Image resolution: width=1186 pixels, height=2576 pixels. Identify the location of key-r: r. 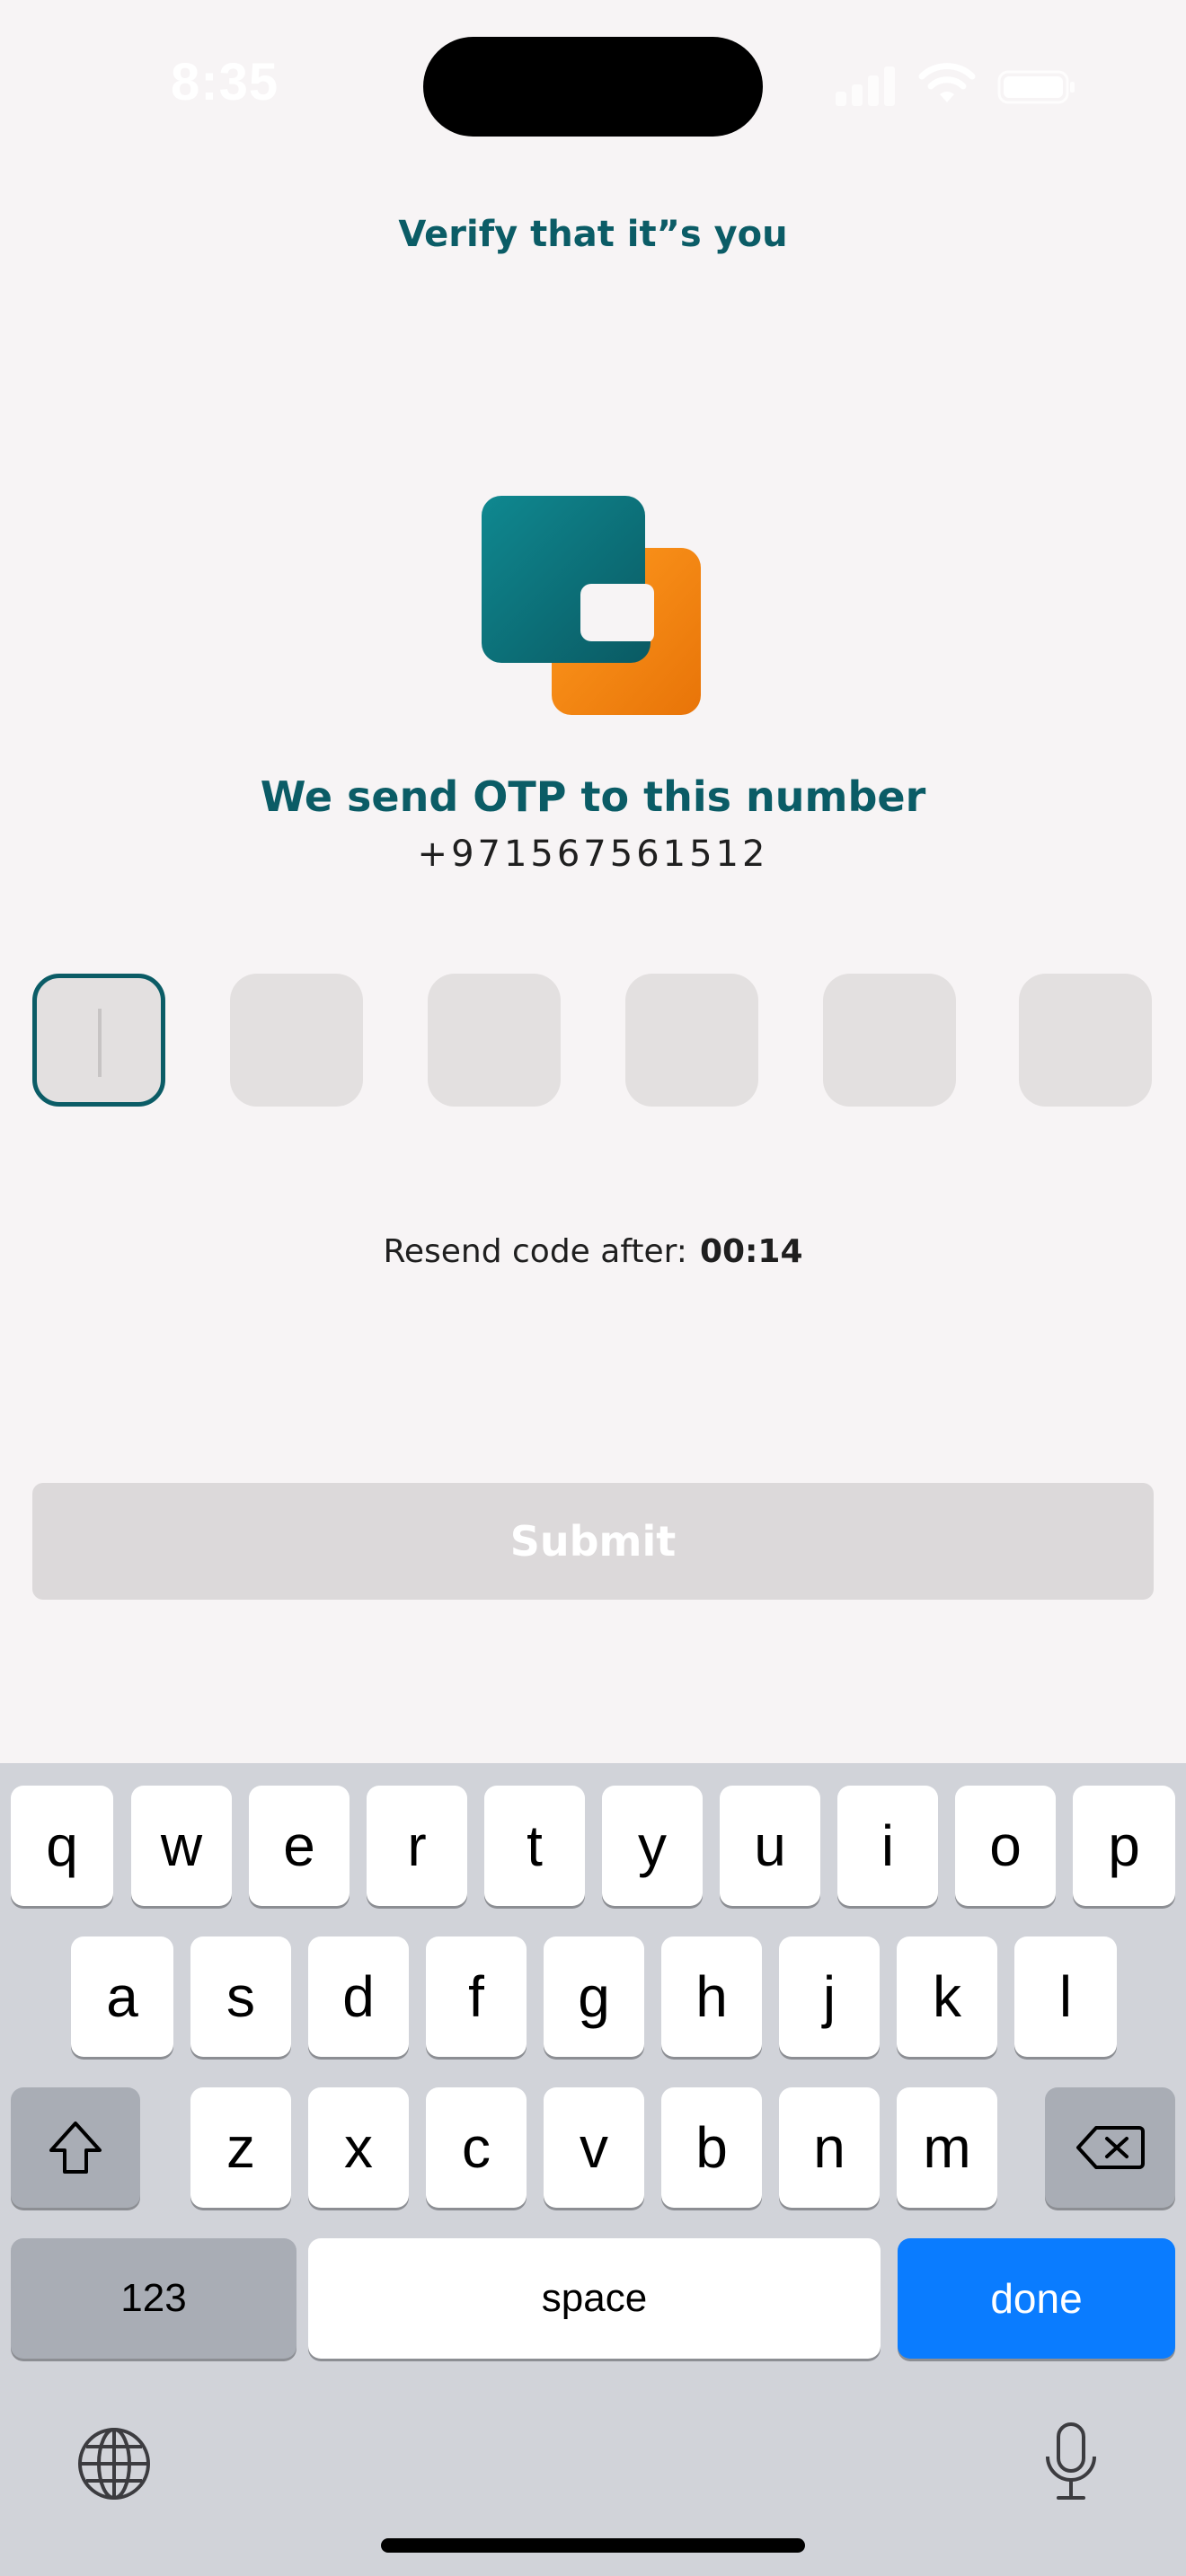
(417, 1846).